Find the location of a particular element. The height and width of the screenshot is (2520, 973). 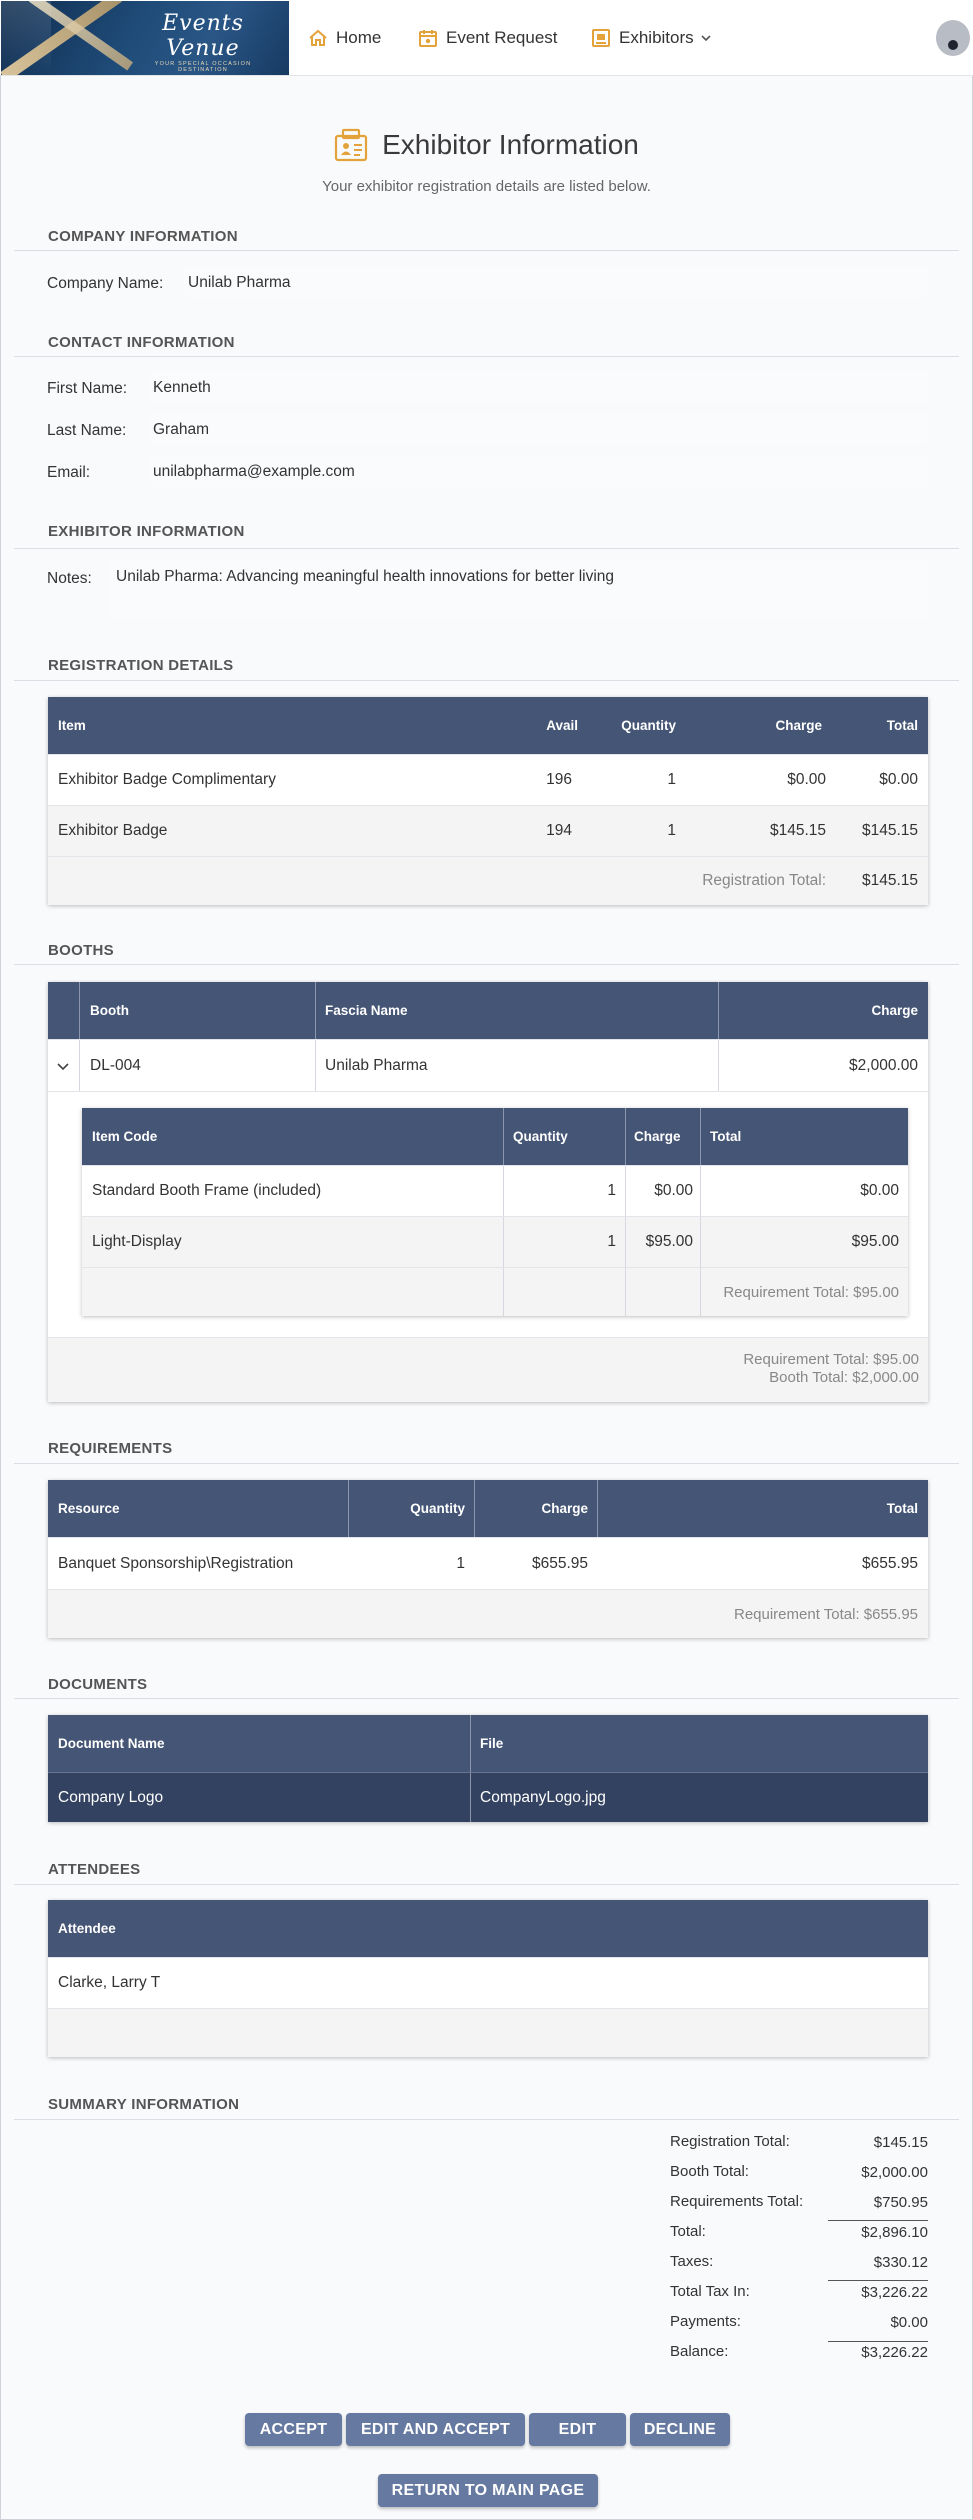

nav-event-request-label: Event Request is located at coordinates (502, 37).